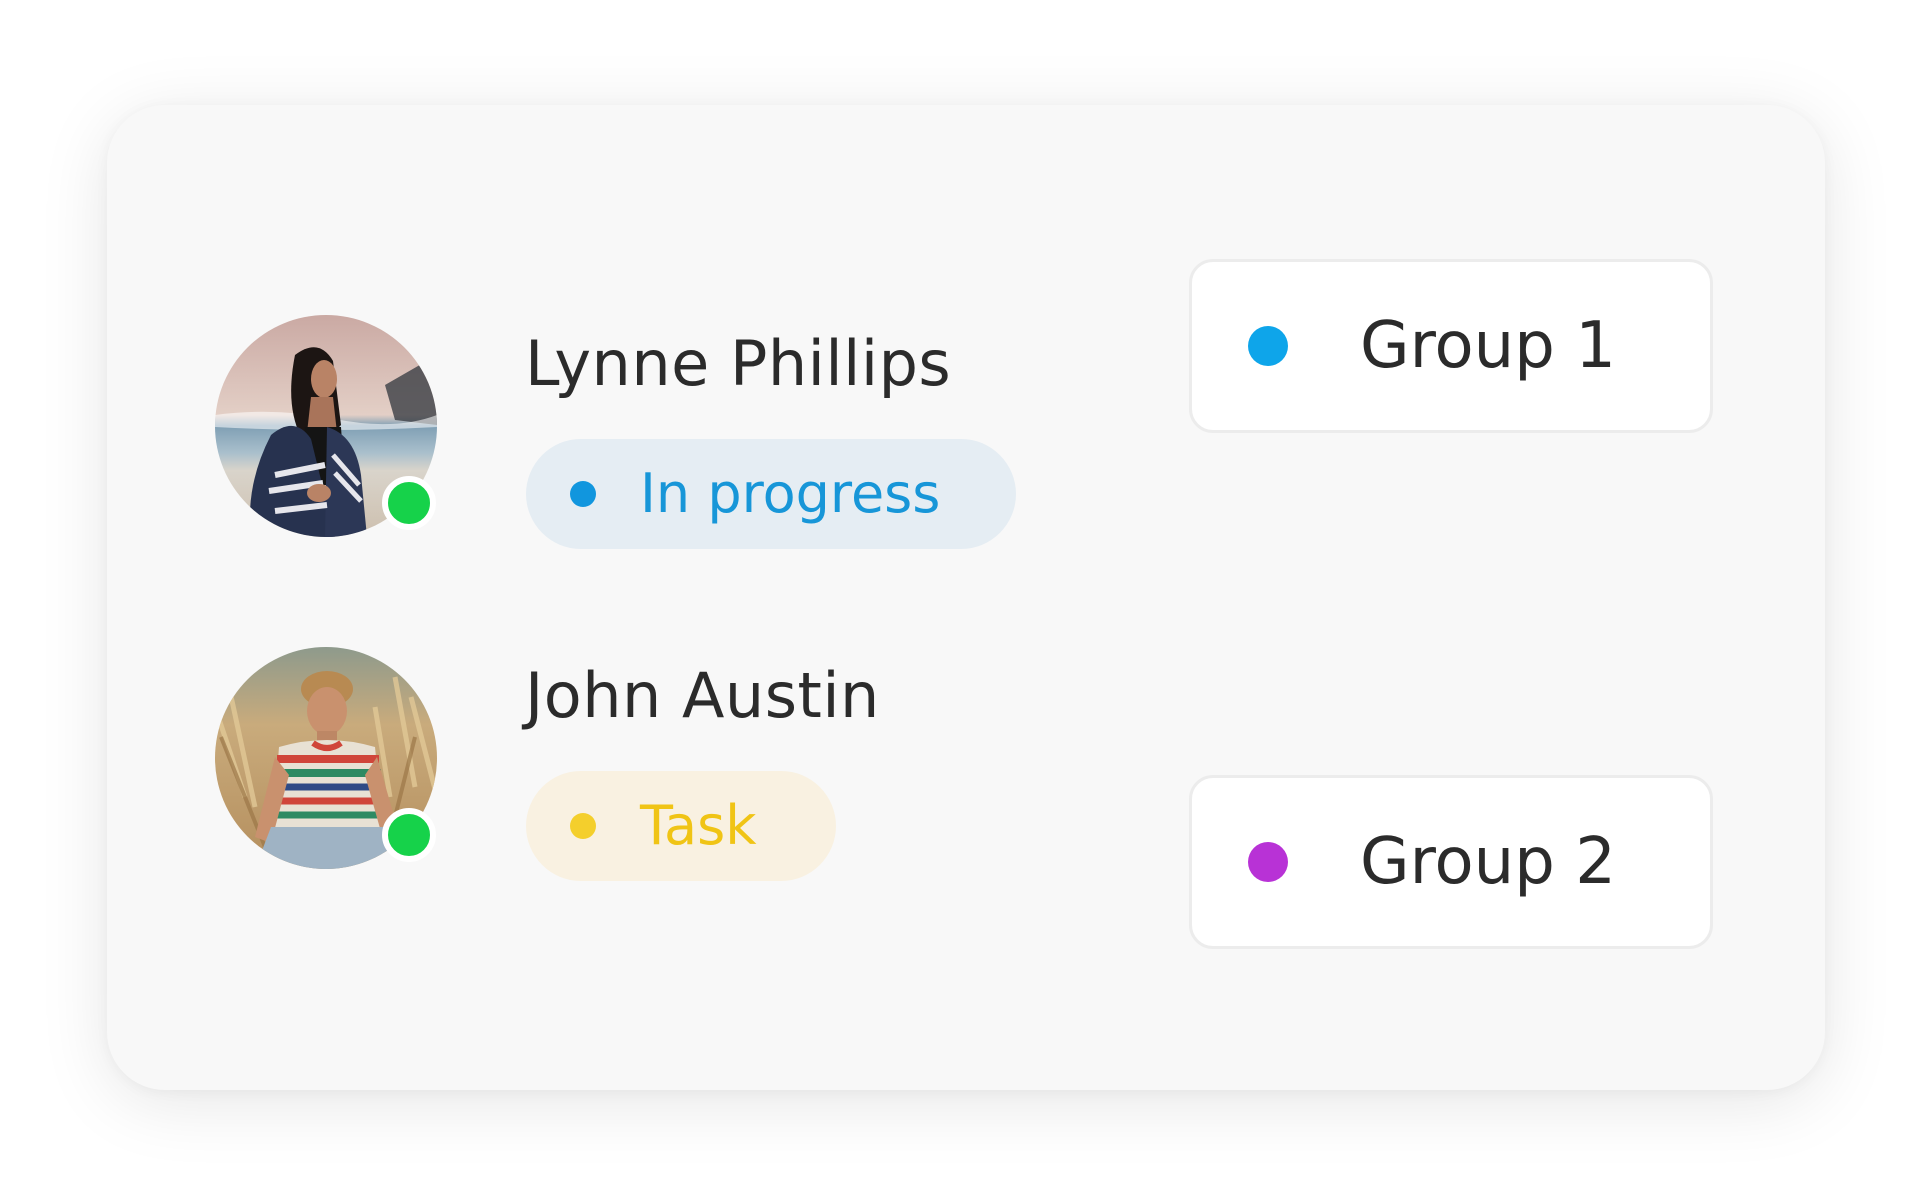  I want to click on group-label: Group 2, so click(1488, 862).